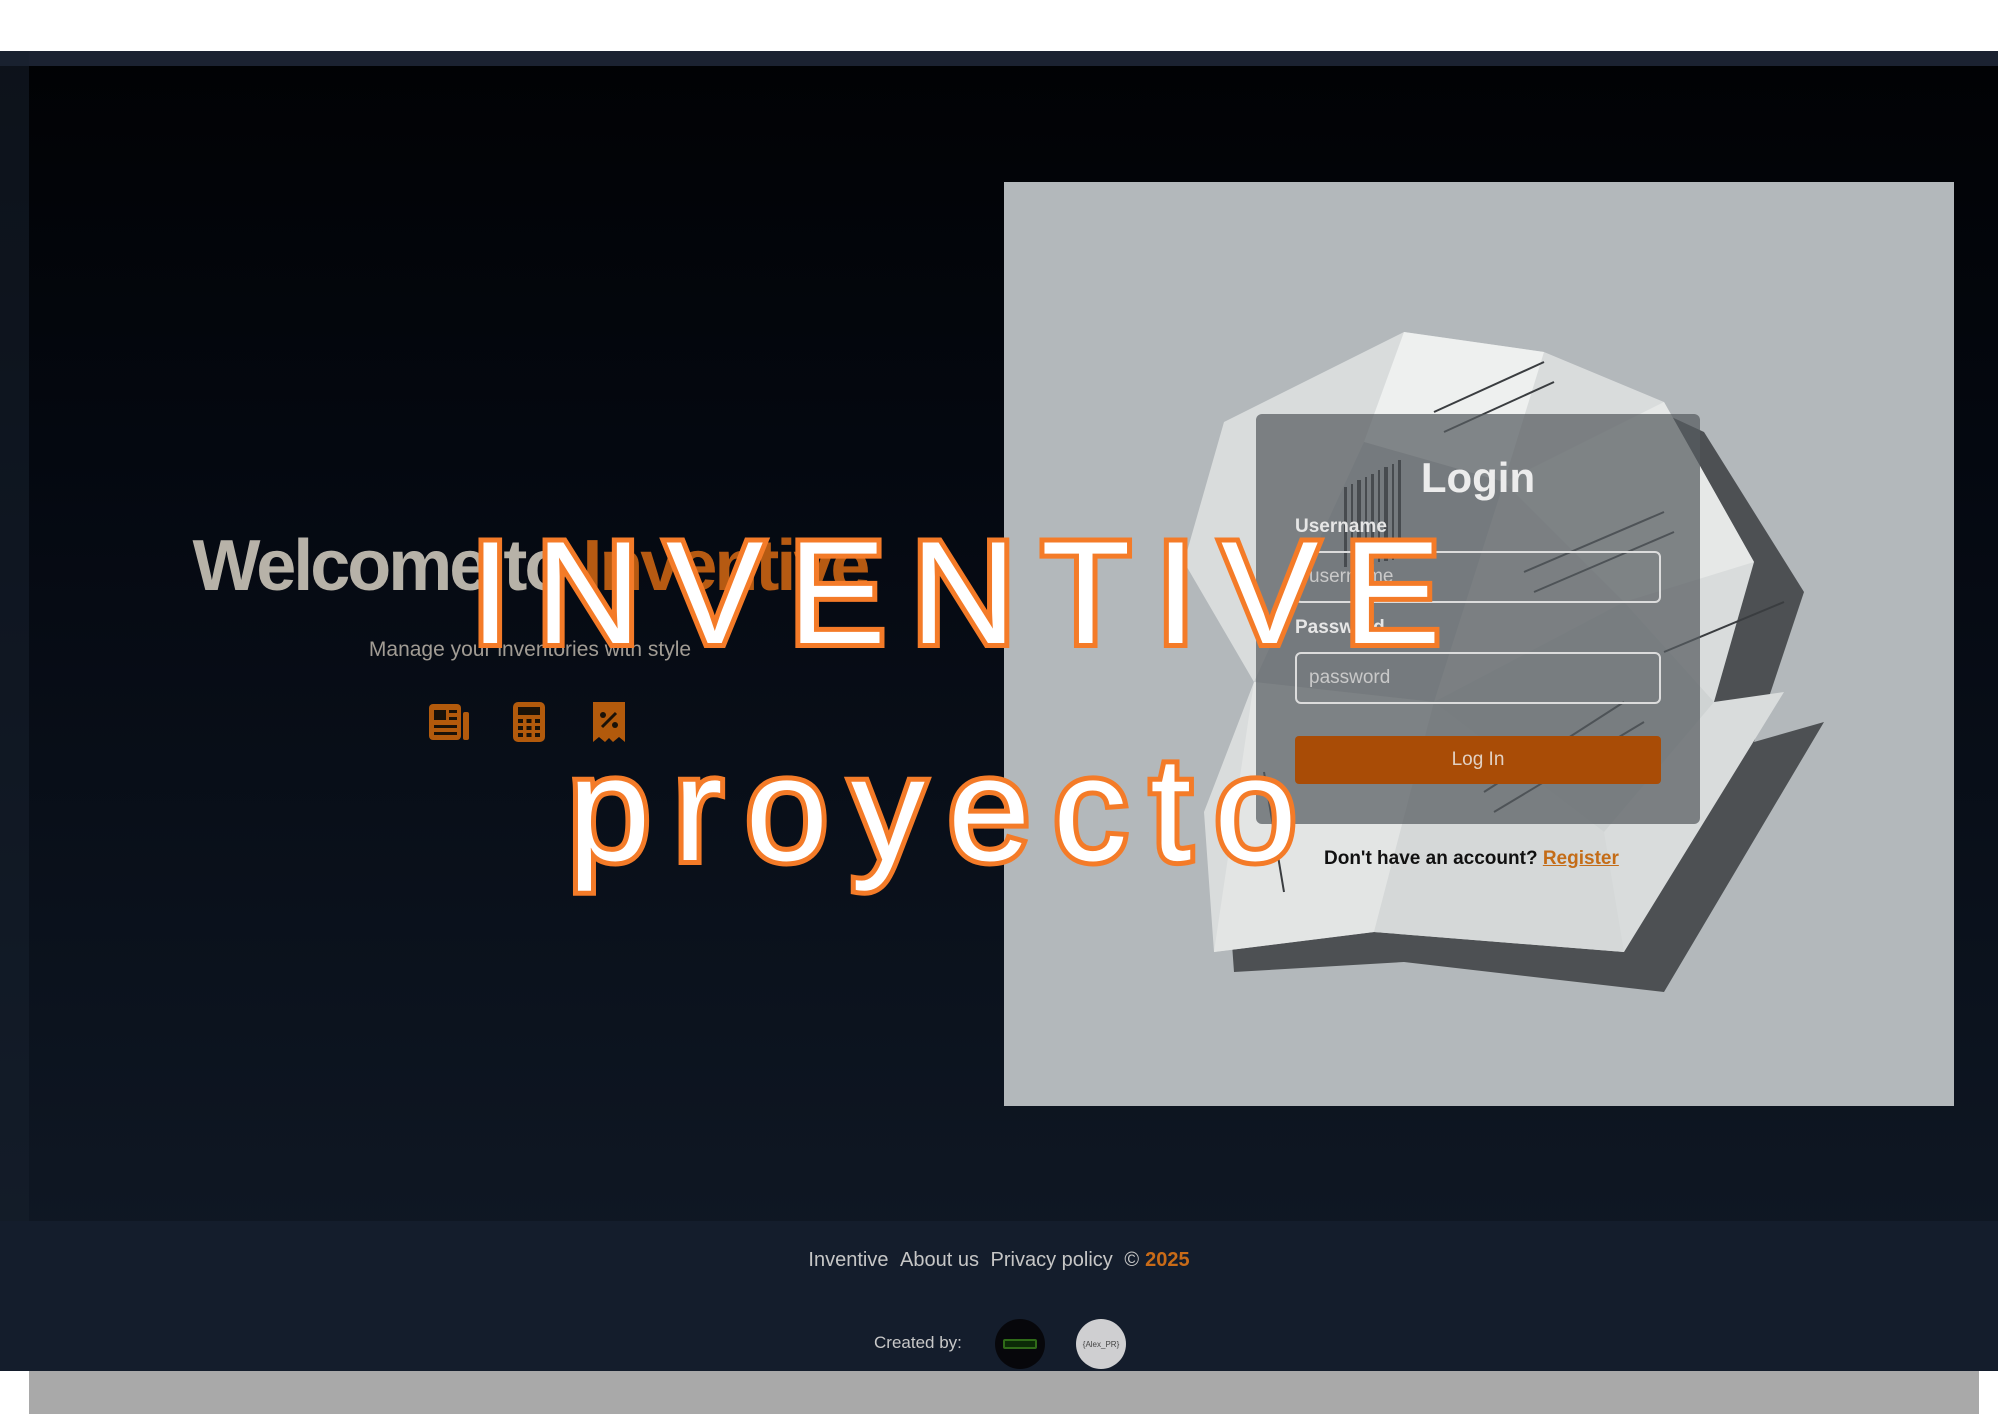 The height and width of the screenshot is (1414, 2000). I want to click on app-left-strip, so click(14, 711).